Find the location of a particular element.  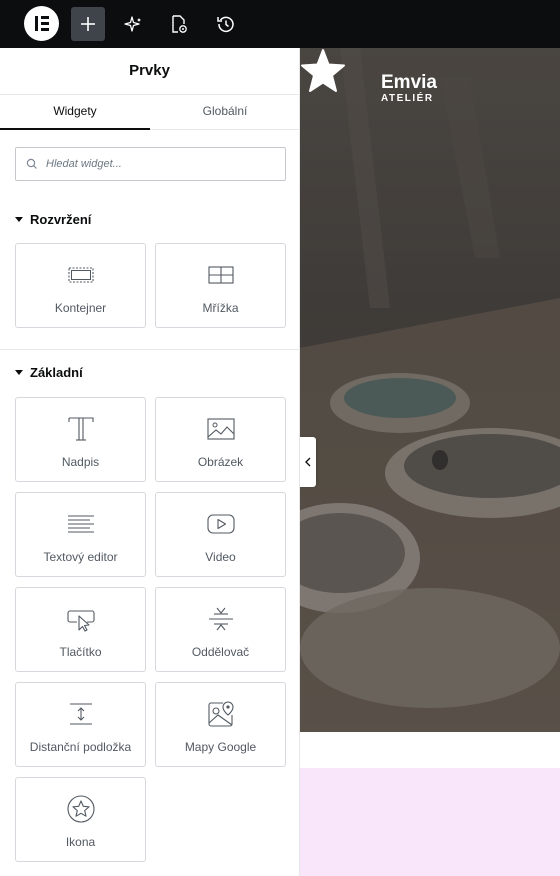

heading-icon is located at coordinates (81, 429).